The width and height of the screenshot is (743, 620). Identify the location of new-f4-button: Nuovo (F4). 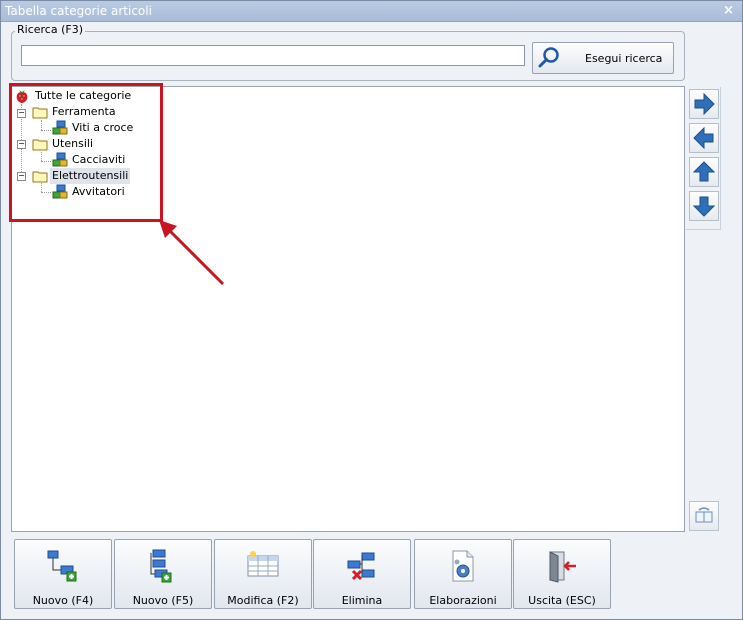
(63, 574).